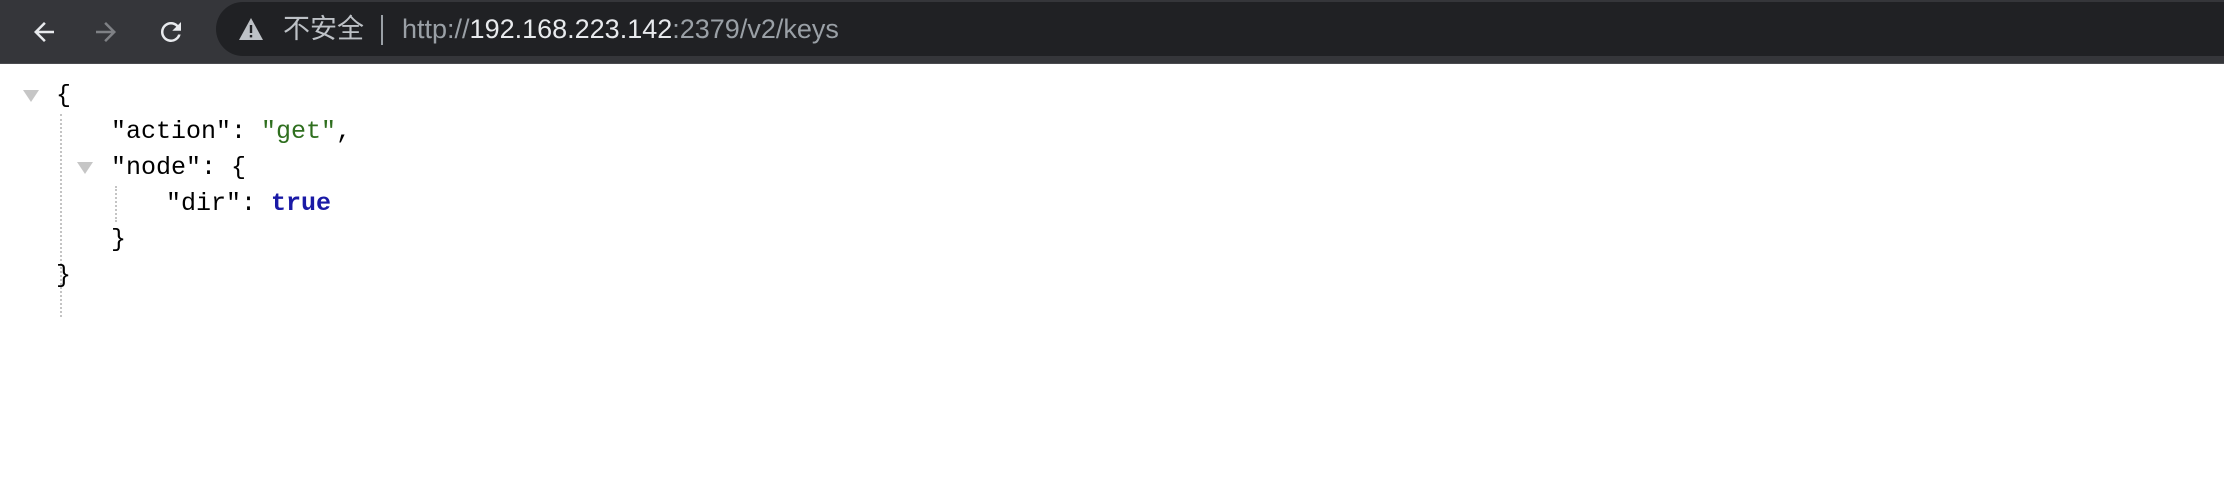  Describe the element at coordinates (755, 29) in the screenshot. I see `url-path: :2379/v2/keys` at that location.